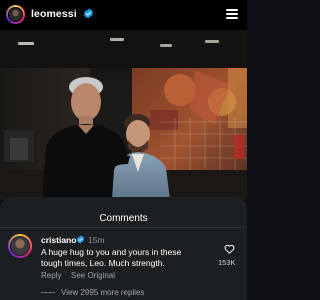 The height and width of the screenshot is (300, 320). What do you see at coordinates (123, 227) in the screenshot?
I see `divider` at bounding box center [123, 227].